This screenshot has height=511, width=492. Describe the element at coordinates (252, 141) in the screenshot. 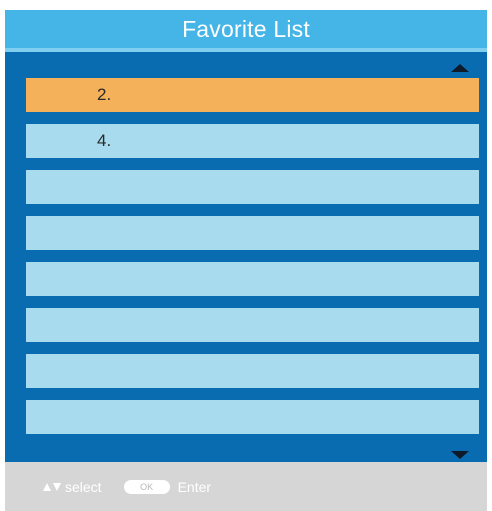

I see `list-item: 4.` at that location.